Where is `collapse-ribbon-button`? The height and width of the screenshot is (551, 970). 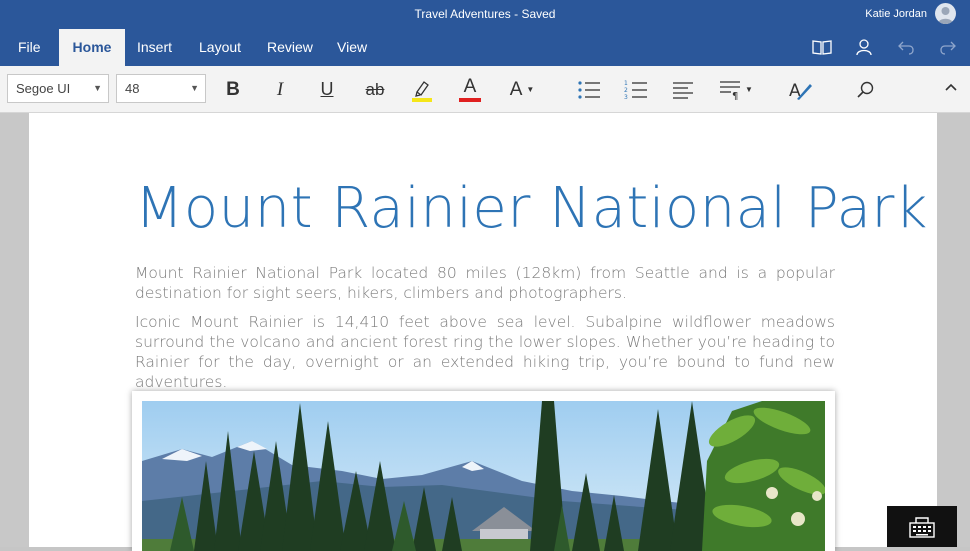 collapse-ribbon-button is located at coordinates (951, 89).